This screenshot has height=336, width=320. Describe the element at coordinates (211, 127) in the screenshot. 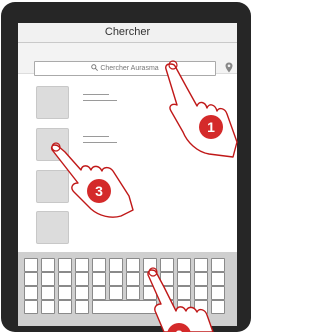

I see `step-number: 1` at that location.